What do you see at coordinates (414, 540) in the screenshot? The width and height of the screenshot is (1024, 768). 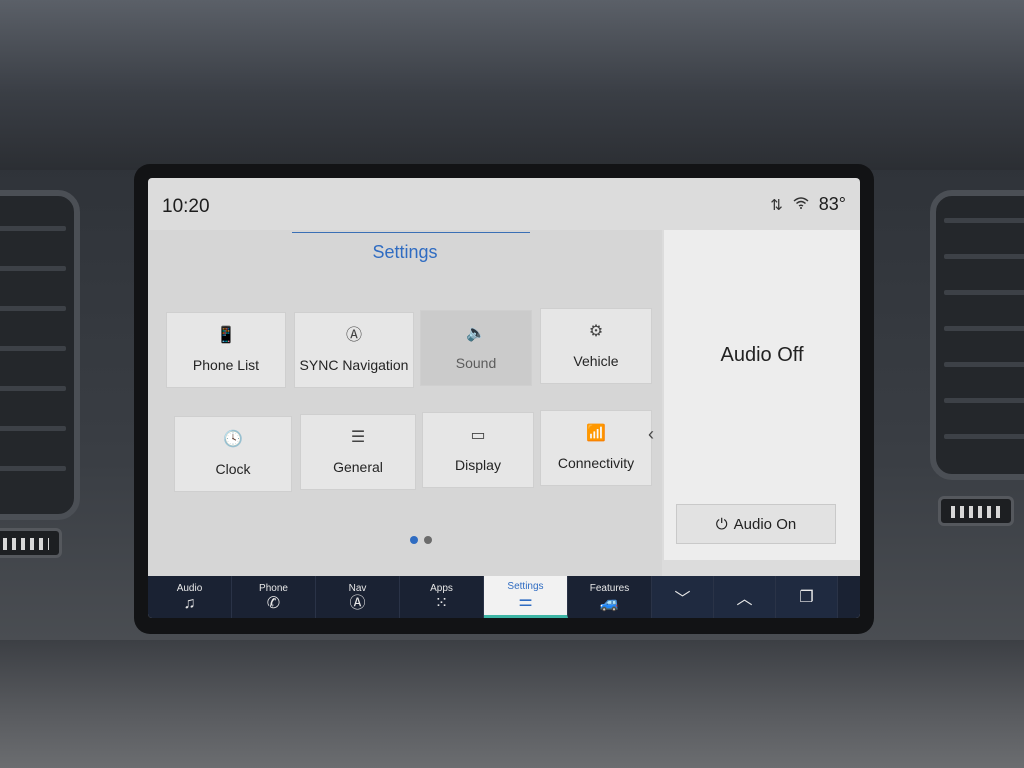 I see `page-dot-active` at bounding box center [414, 540].